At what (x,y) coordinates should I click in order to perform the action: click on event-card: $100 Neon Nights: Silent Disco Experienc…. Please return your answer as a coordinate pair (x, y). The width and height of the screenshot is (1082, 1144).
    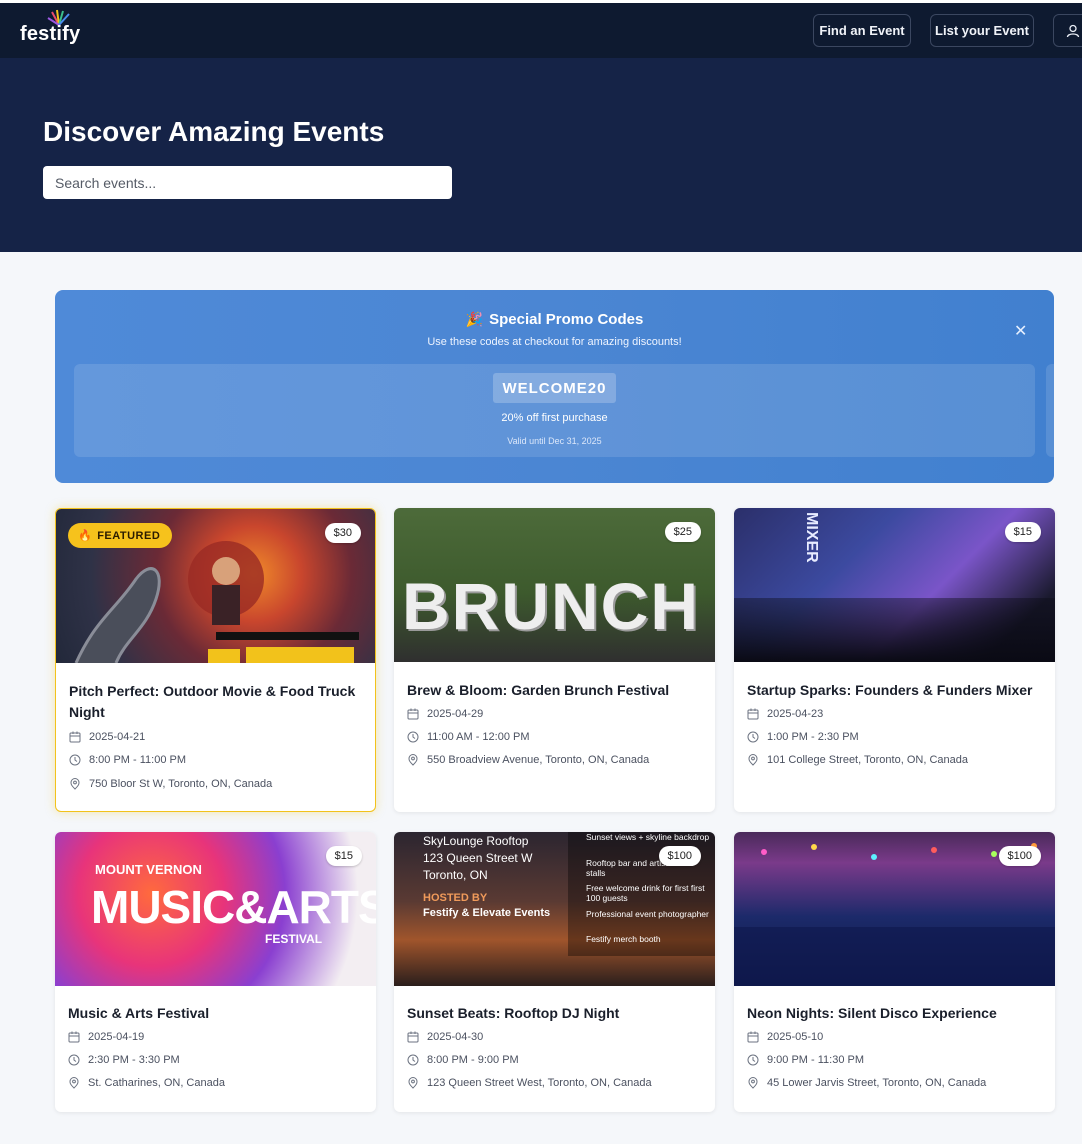
    Looking at the image, I should click on (894, 972).